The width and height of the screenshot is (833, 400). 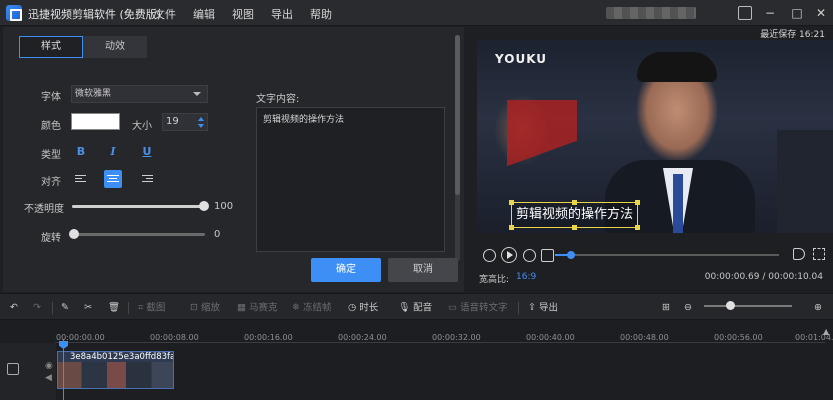 I want to click on user-account-blurred, so click(x=651, y=13).